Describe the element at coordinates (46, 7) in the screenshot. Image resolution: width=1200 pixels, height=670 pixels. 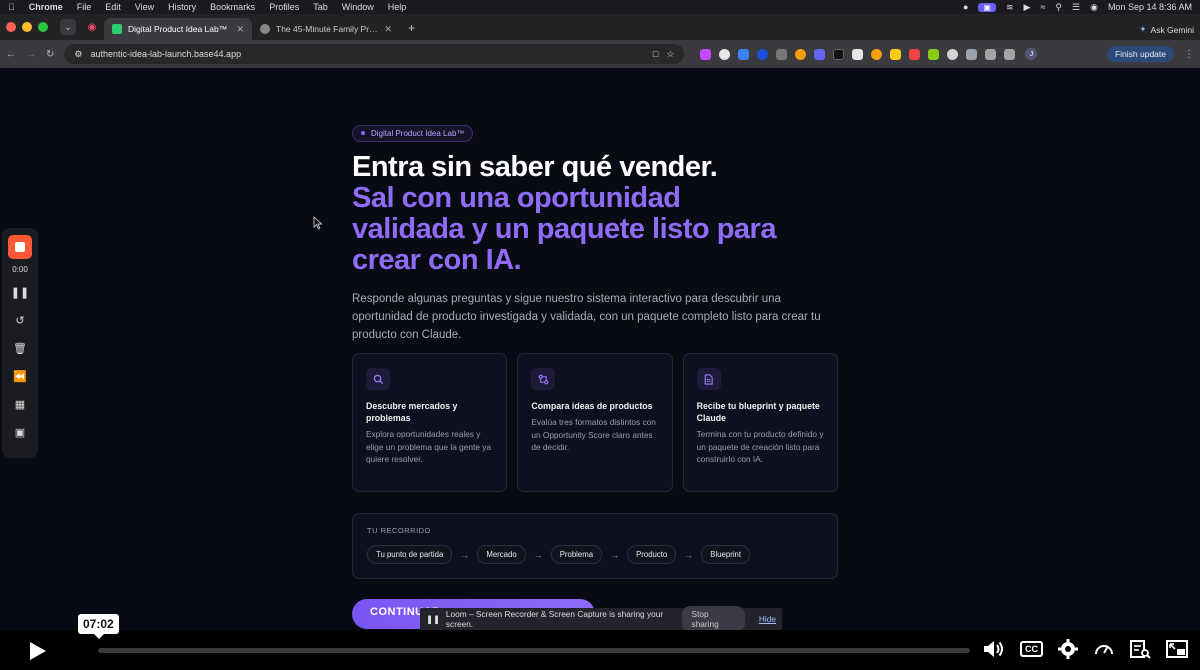
I see `menu-app-name: Chrome` at that location.